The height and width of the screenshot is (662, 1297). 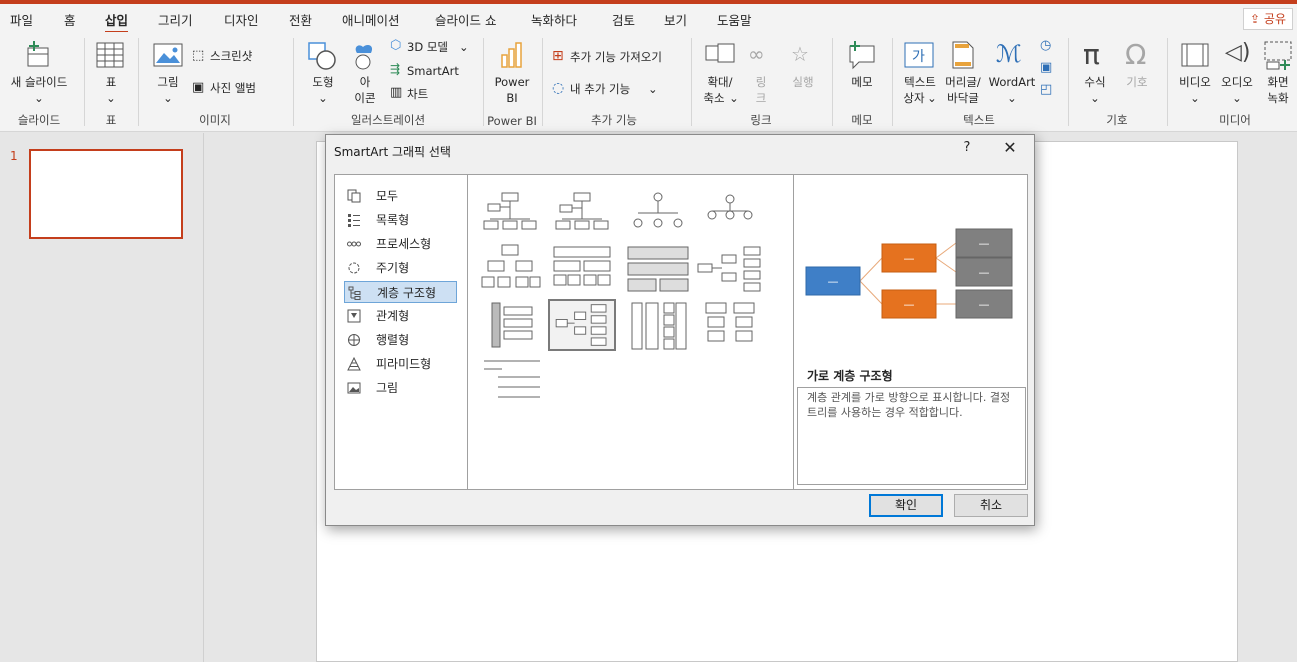 What do you see at coordinates (84, 82) in the screenshot?
I see `group-divider` at bounding box center [84, 82].